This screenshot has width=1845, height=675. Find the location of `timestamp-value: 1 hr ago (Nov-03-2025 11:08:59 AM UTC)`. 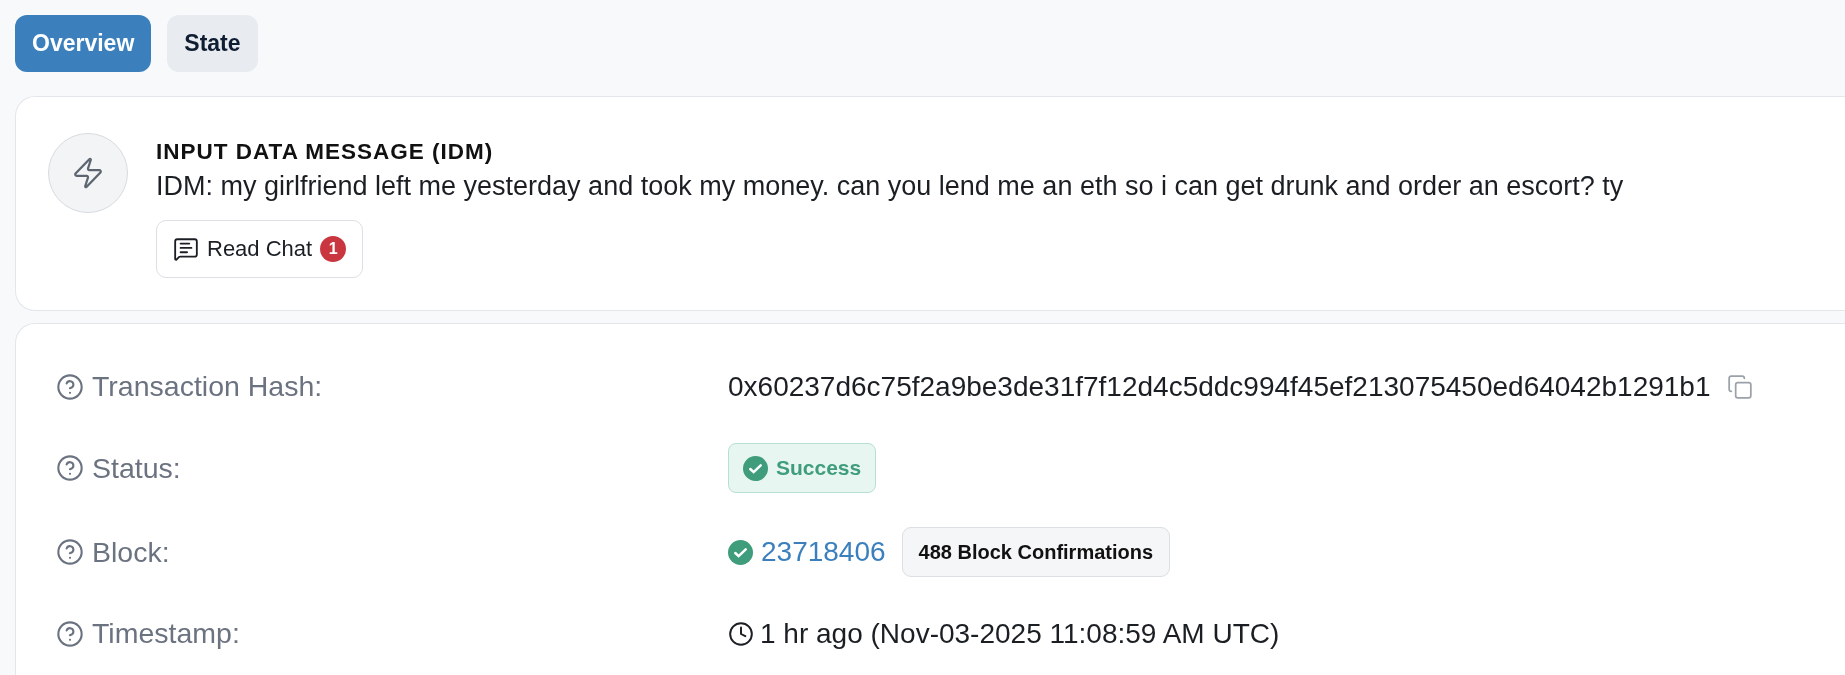

timestamp-value: 1 hr ago (Nov-03-2025 11:08:59 AM UTC) is located at coordinates (1020, 633).